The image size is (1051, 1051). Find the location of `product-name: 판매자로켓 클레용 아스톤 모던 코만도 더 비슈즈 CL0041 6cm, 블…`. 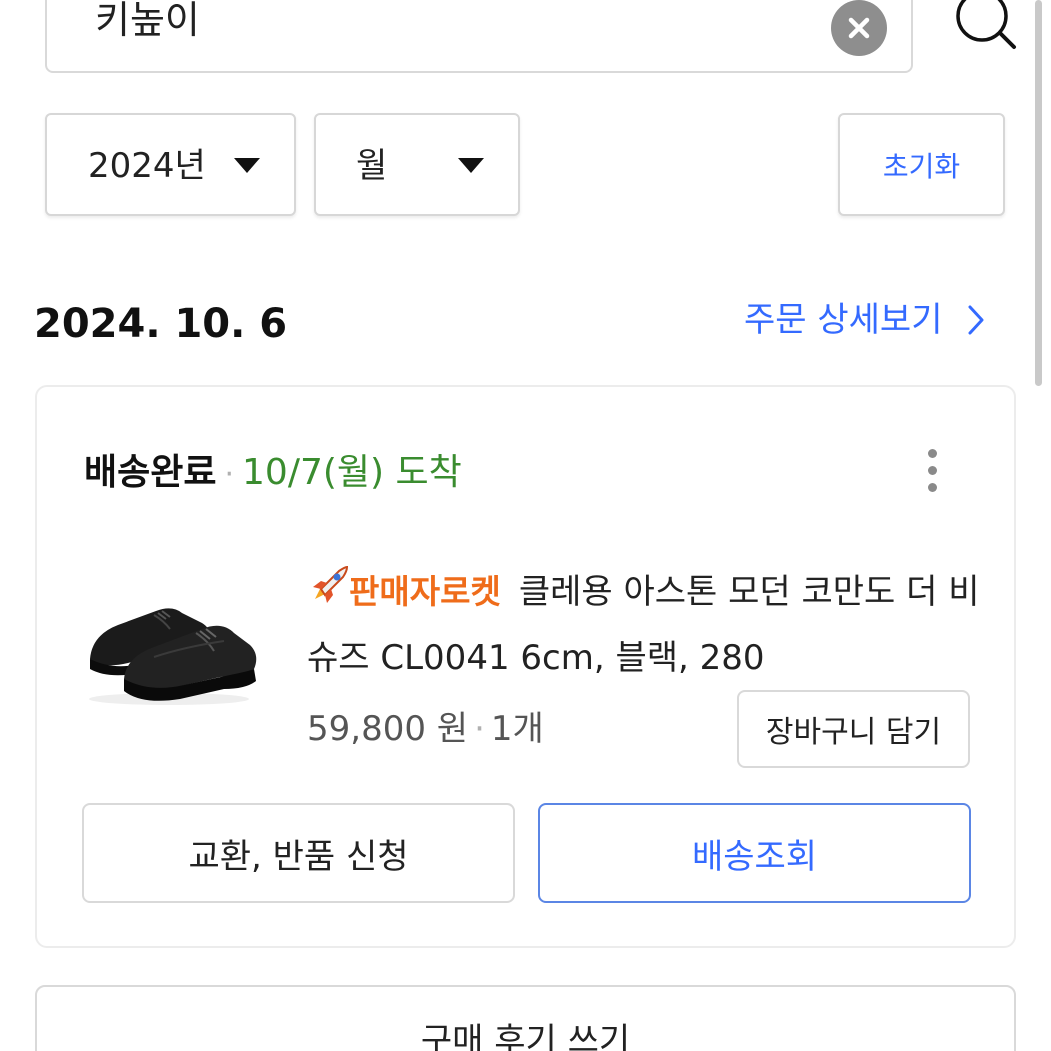

product-name: 판매자로켓 클레용 아스톤 모던 코만도 더 비슈즈 CL0041 6cm, 블… is located at coordinates (652, 625).